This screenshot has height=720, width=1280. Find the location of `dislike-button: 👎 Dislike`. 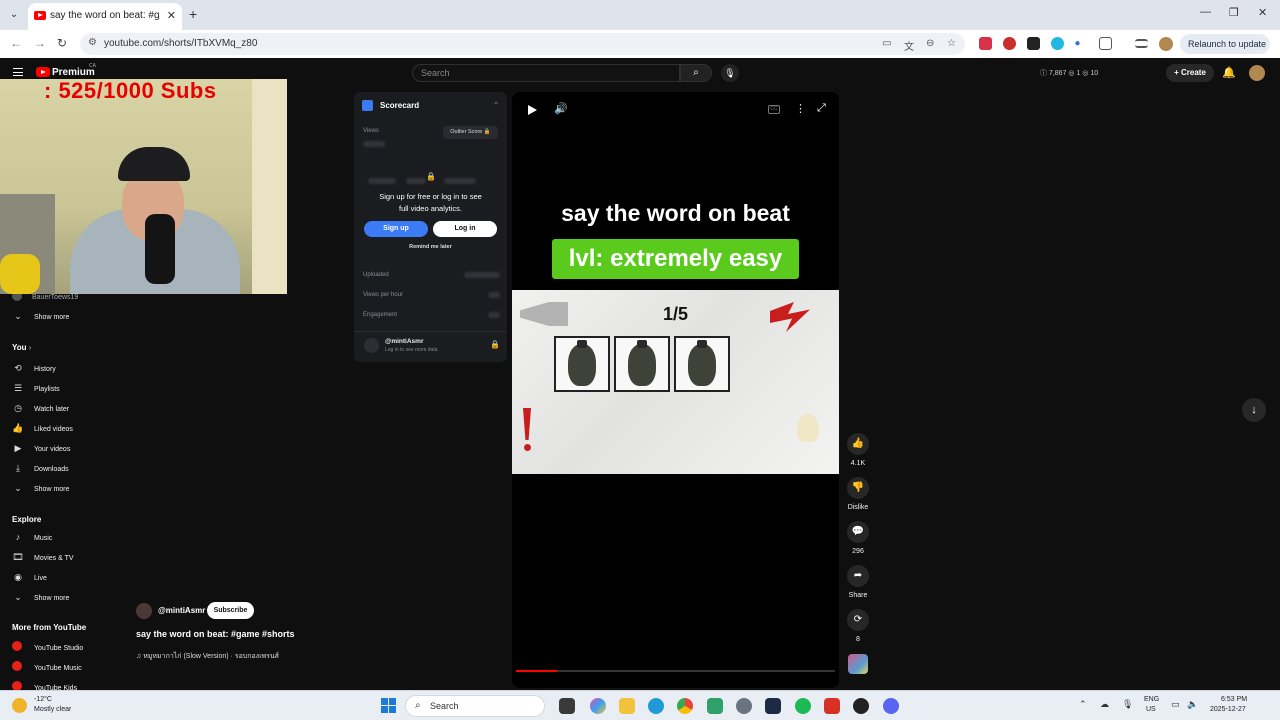

dislike-button: 👎 Dislike is located at coordinates (858, 494).